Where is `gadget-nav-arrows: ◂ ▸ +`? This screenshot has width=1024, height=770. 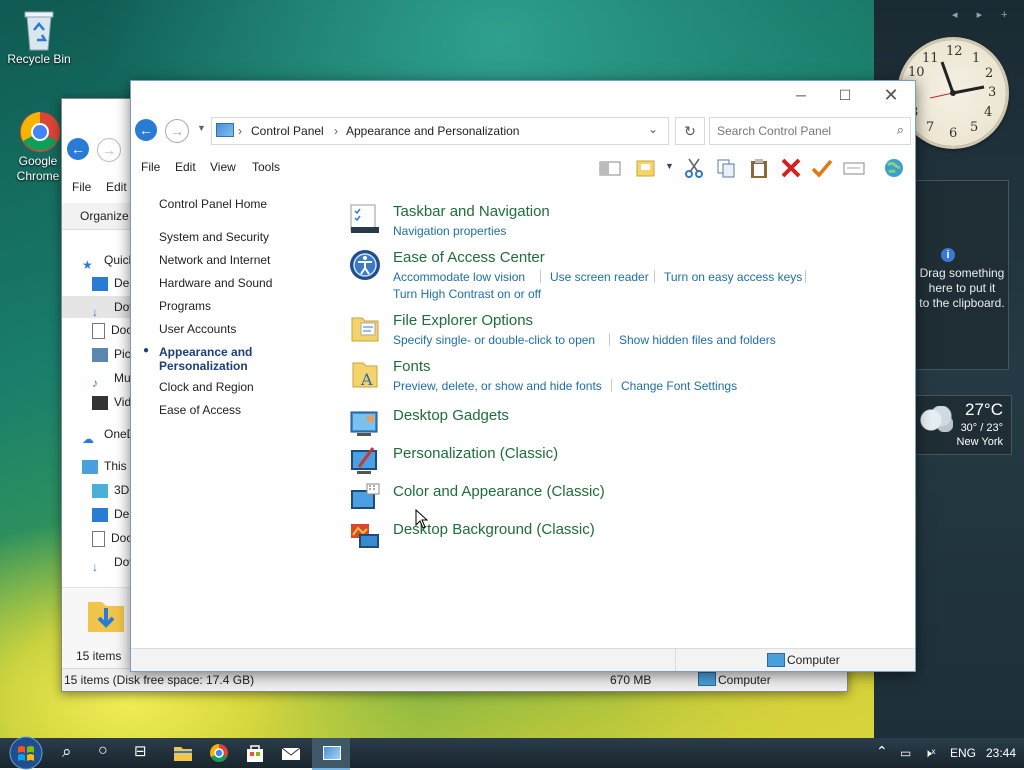
gadget-nav-arrows: ◂ ▸ + is located at coordinates (984, 14).